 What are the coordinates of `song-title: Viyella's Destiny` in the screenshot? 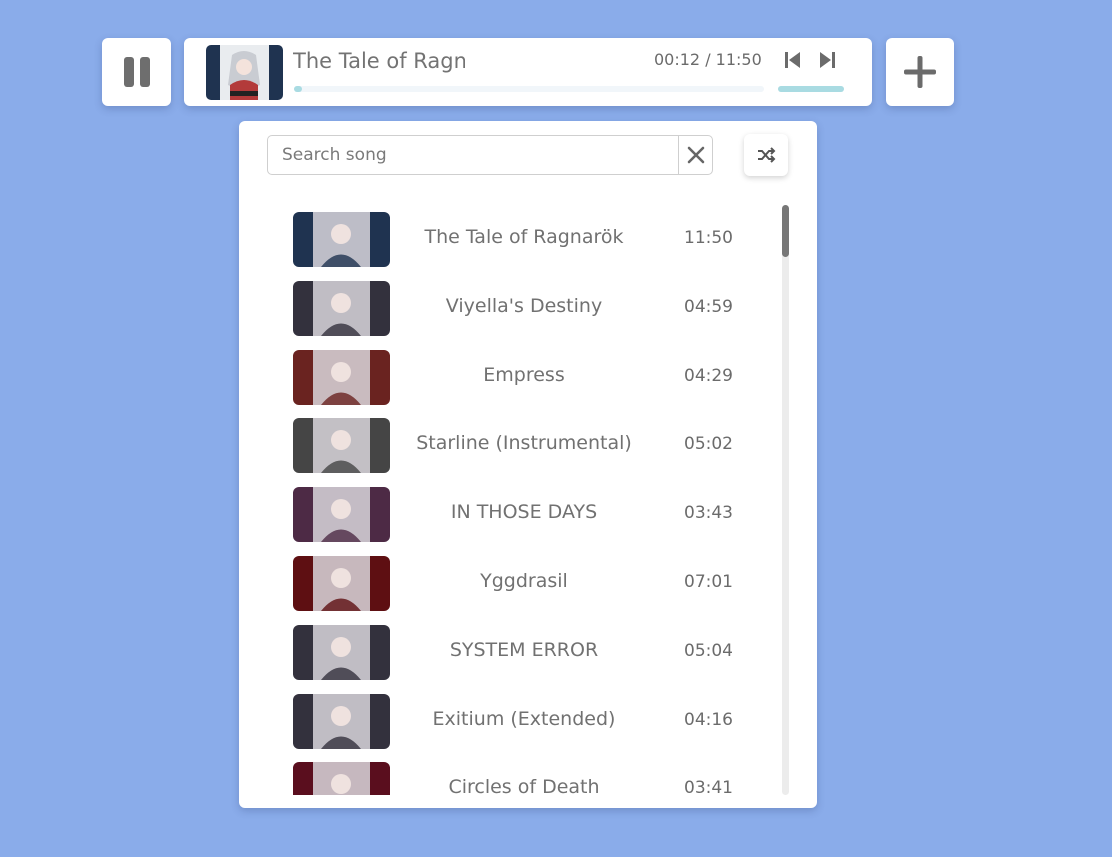 It's located at (524, 305).